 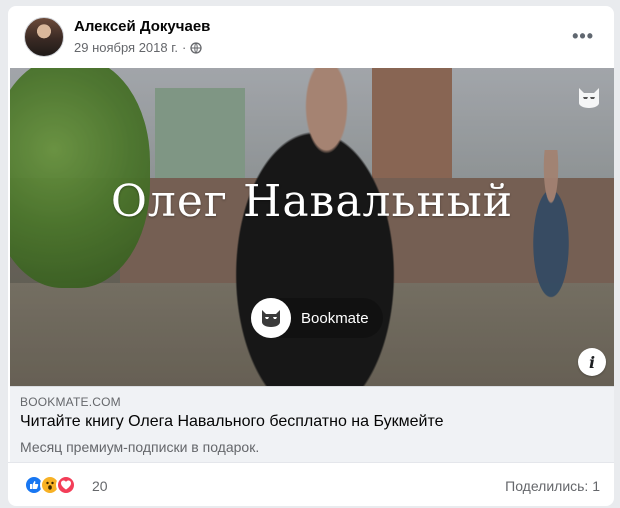 What do you see at coordinates (552, 486) in the screenshot?
I see `shares-count: Поделились: 1` at bounding box center [552, 486].